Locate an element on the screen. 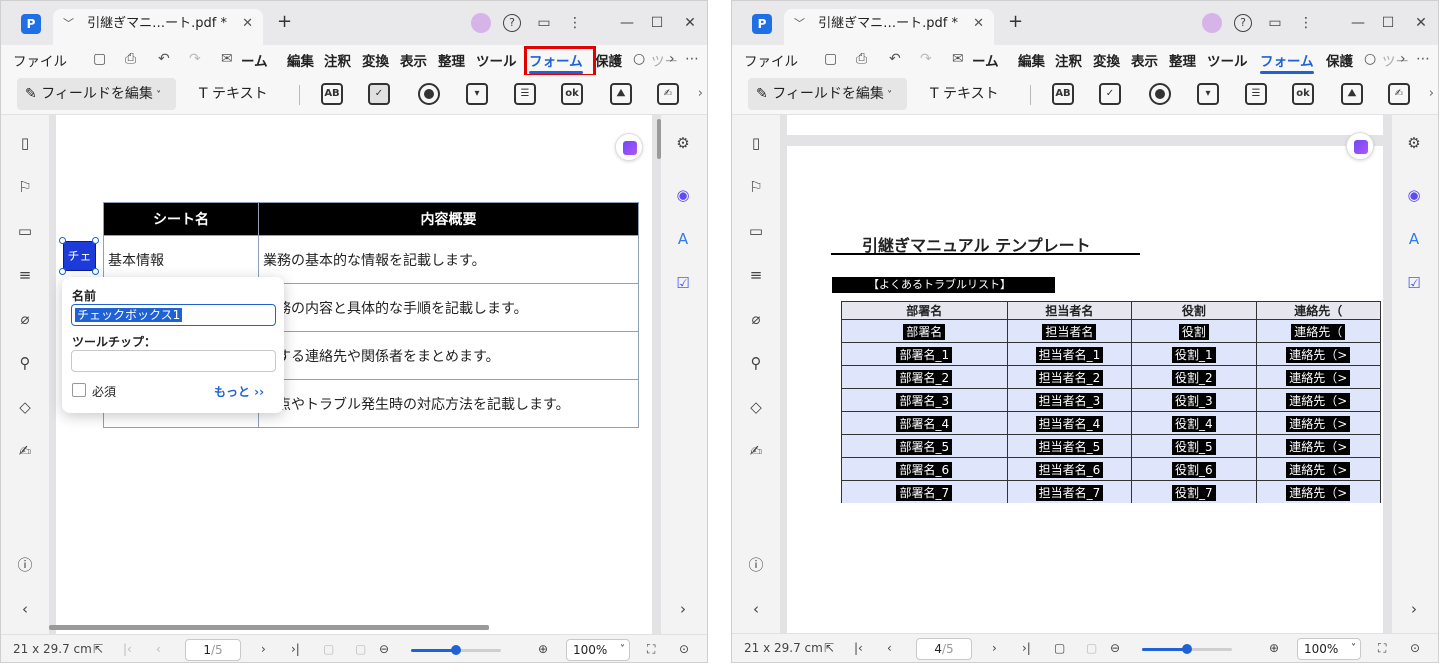 The image size is (1439, 663). menu-view: 表示 is located at coordinates (1144, 60).